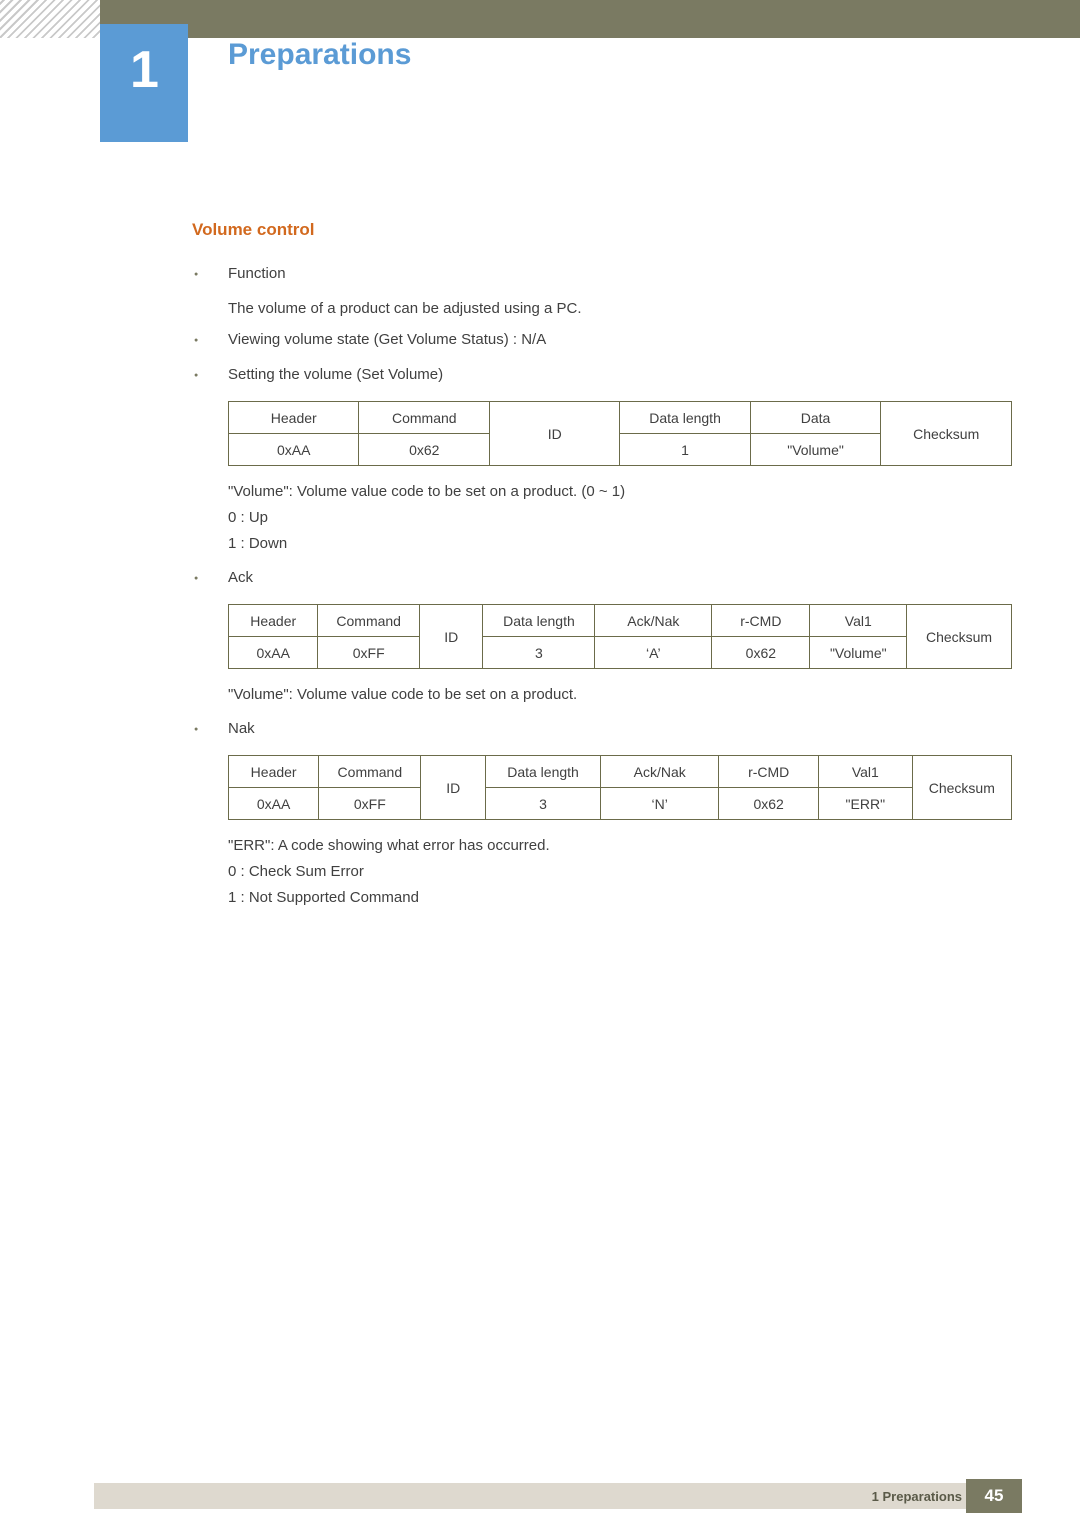 This screenshot has height=1527, width=1080. What do you see at coordinates (994, 1496) in the screenshot?
I see `footer-page-number: 45` at bounding box center [994, 1496].